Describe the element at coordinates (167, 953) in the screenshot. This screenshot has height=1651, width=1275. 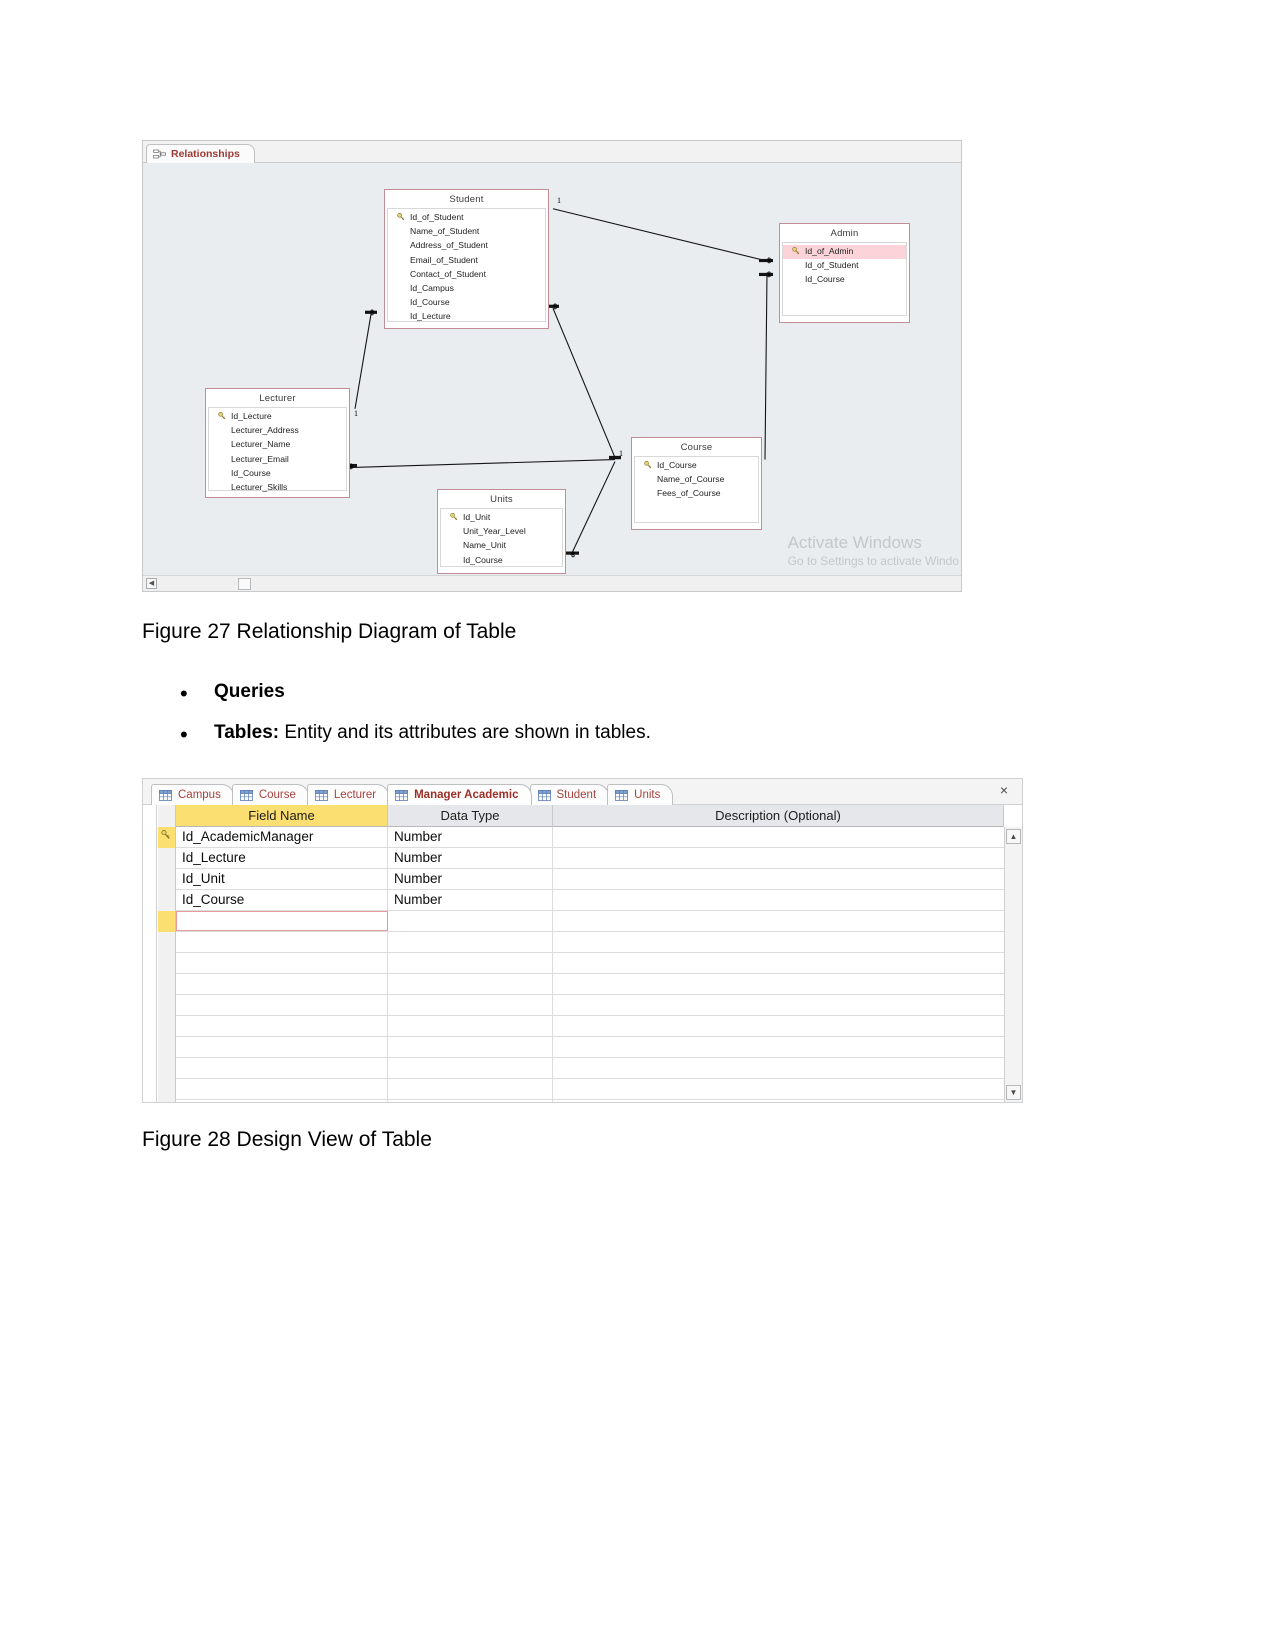
I see `grid-row-header-column` at that location.